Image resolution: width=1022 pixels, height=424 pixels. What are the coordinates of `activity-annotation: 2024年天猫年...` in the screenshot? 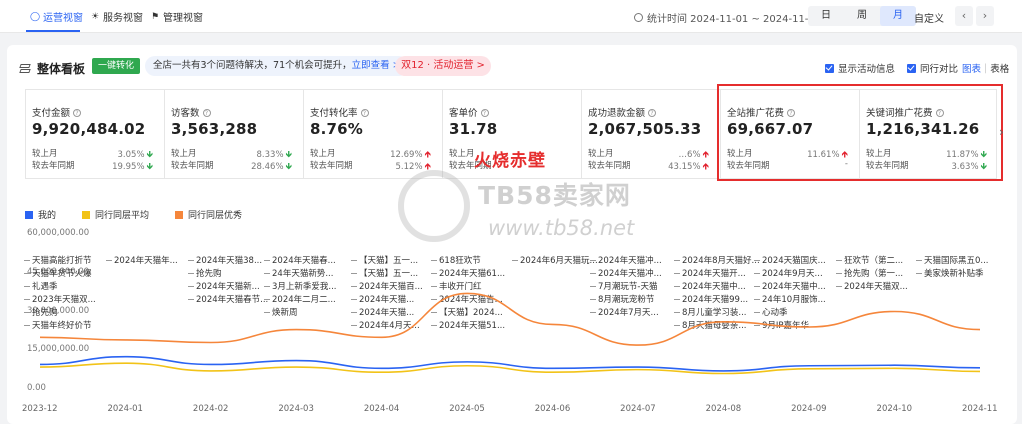 It's located at (142, 260).